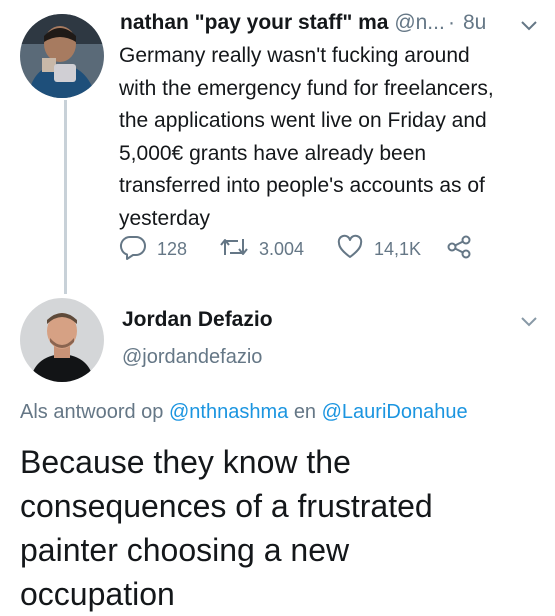  Describe the element at coordinates (165, 218) in the screenshot. I see `tweet-text-line: yesterday` at that location.